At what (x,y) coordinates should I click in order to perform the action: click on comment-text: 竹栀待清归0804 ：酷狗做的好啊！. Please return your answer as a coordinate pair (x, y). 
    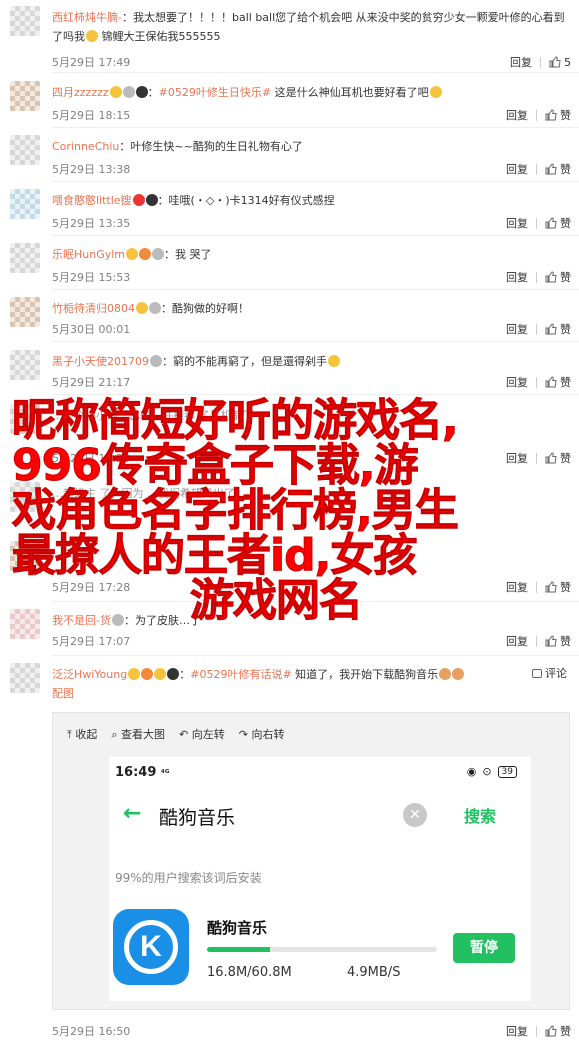
    Looking at the image, I should click on (150, 308).